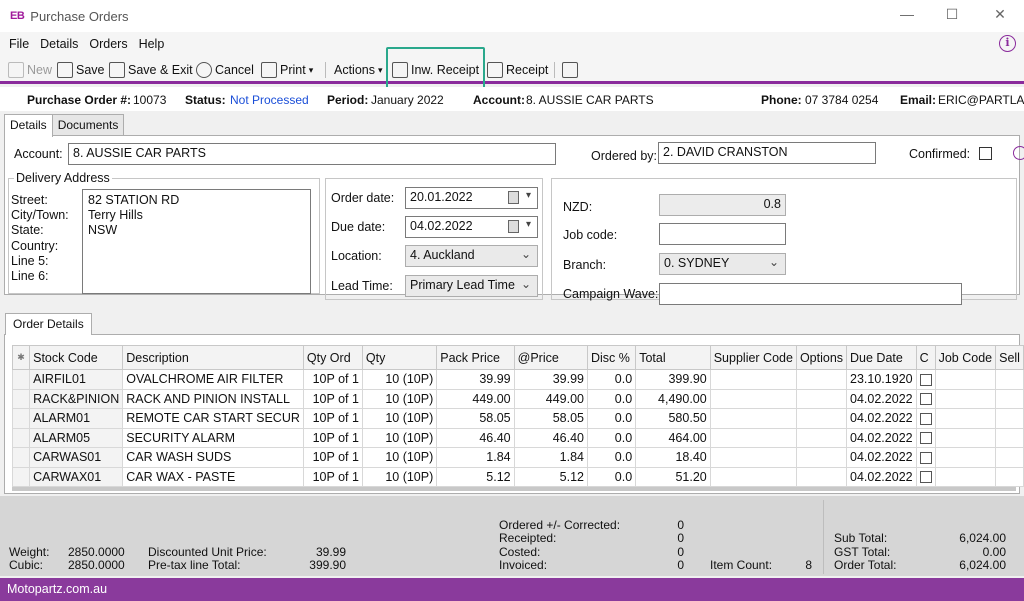 Image resolution: width=1024 pixels, height=601 pixels. Describe the element at coordinates (925, 357) in the screenshot. I see `column-header: C` at that location.